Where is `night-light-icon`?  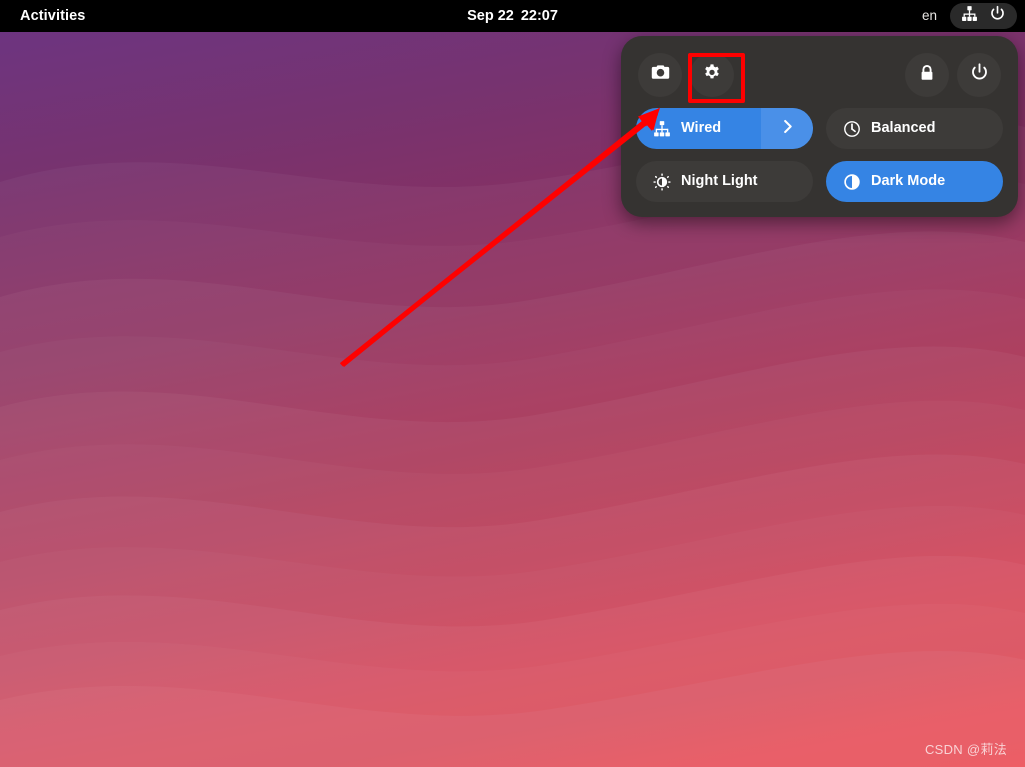
night-light-icon is located at coordinates (662, 181).